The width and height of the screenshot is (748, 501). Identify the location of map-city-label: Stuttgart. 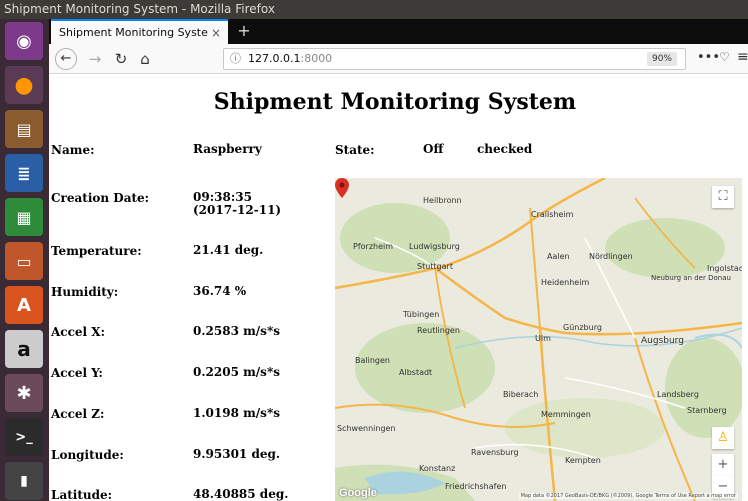
(435, 266).